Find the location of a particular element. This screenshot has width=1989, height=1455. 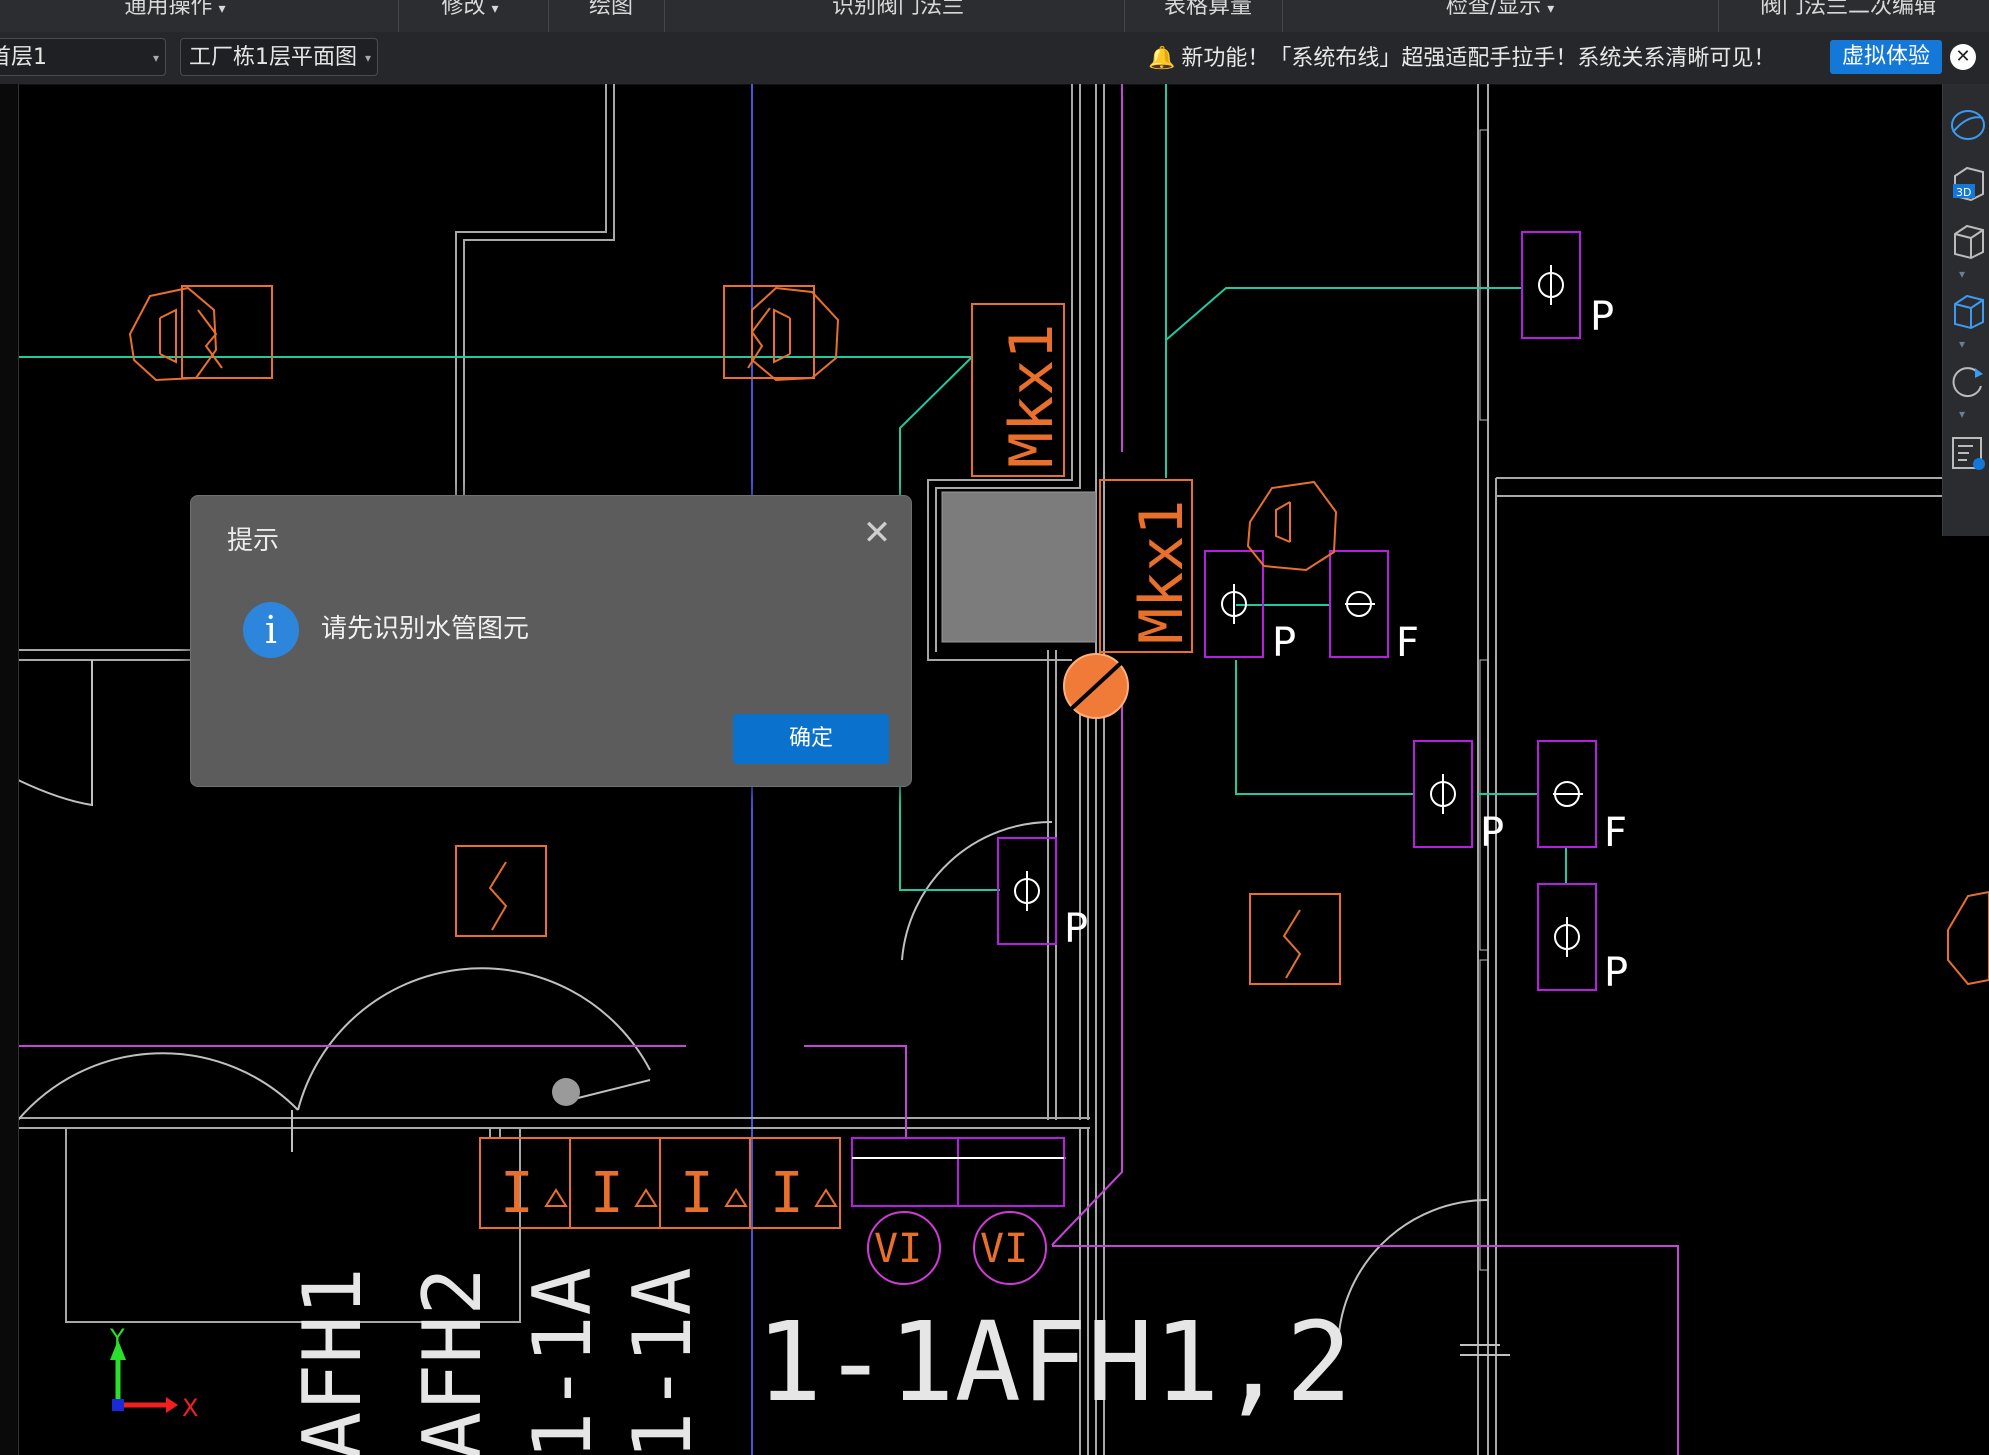

bottom-annotations: 1-1AFH1,2 AFH1 AFH2 1-1A 1-1A is located at coordinates (819, 1361).